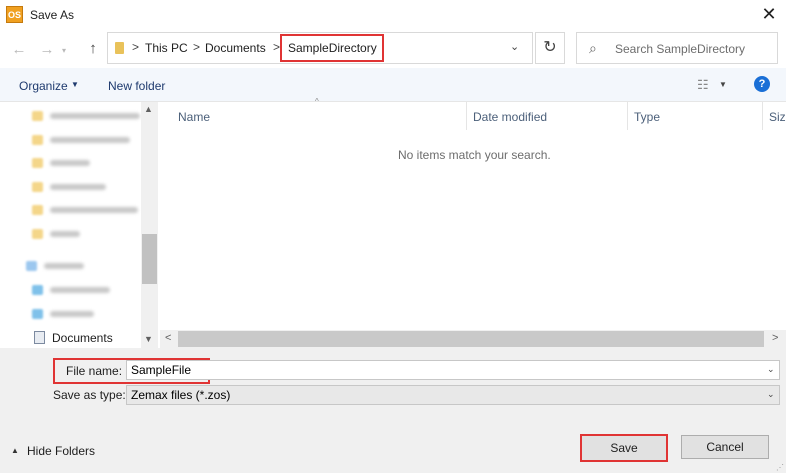 Image resolution: width=786 pixels, height=473 pixels. I want to click on nav-scrollbar: ▲ ▼, so click(149, 225).